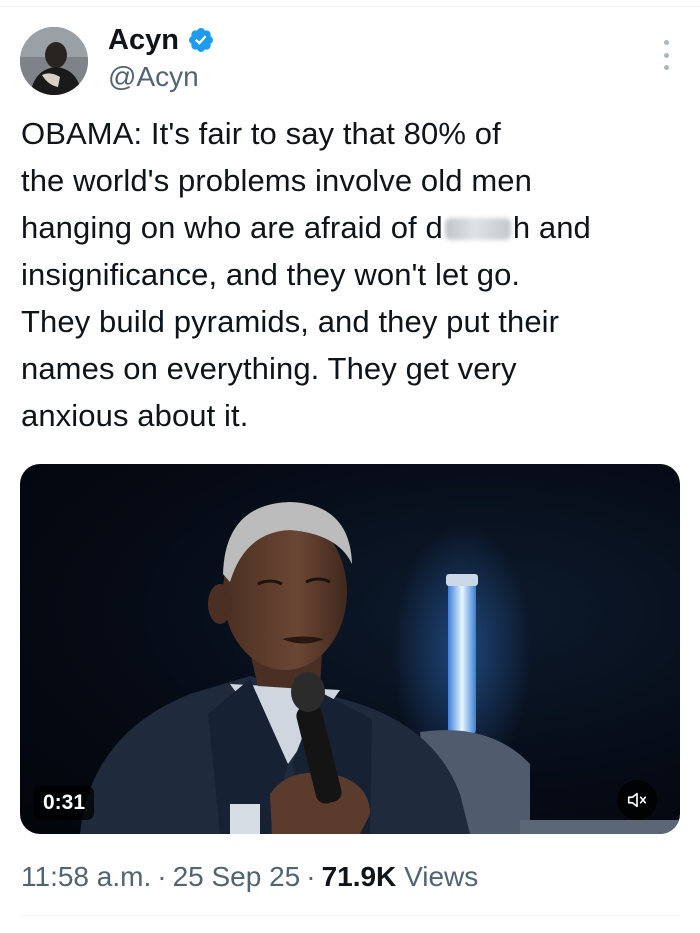  Describe the element at coordinates (153, 77) in the screenshot. I see `author-handle: @Acyn` at that location.